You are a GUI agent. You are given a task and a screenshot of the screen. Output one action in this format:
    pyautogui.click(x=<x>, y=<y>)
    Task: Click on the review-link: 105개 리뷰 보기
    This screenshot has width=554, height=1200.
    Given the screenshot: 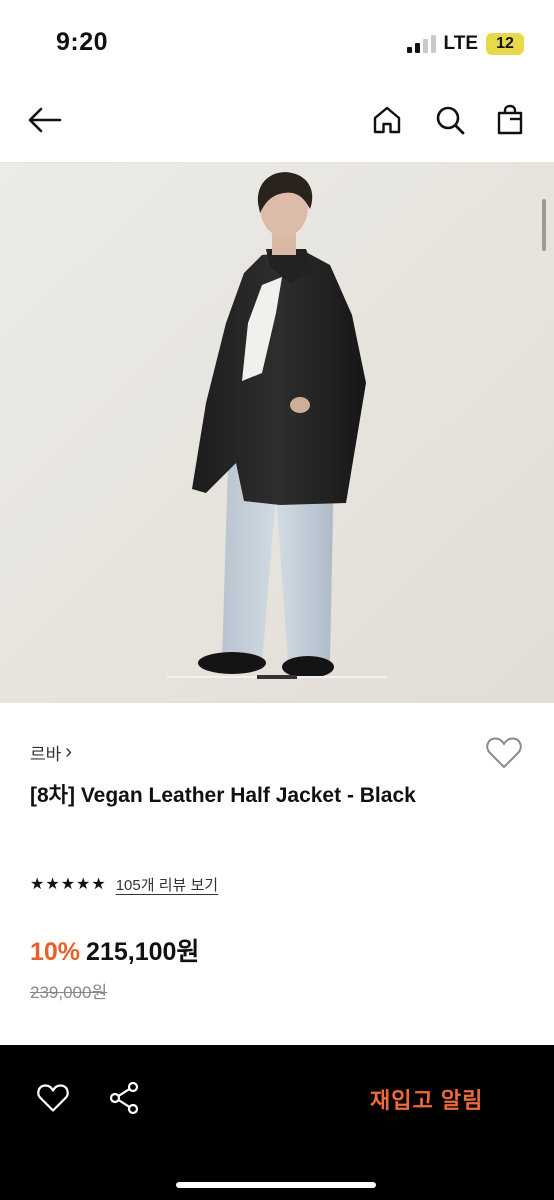 What is the action you would take?
    pyautogui.click(x=167, y=884)
    